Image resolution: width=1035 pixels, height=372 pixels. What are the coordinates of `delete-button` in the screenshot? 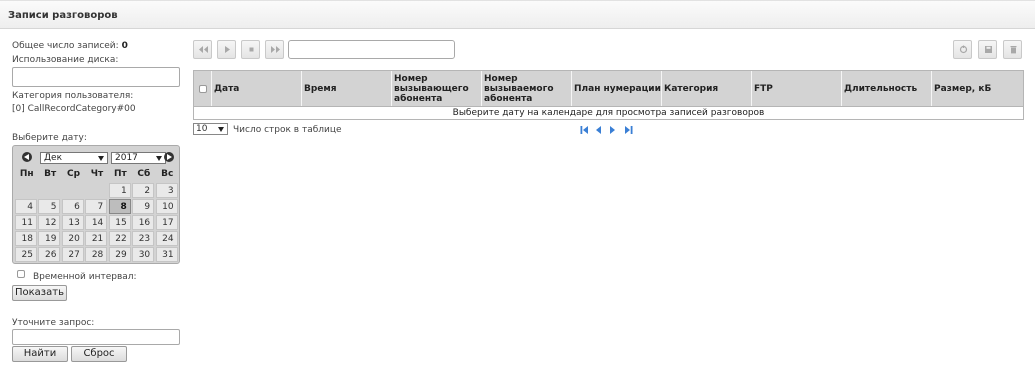 It's located at (1012, 49).